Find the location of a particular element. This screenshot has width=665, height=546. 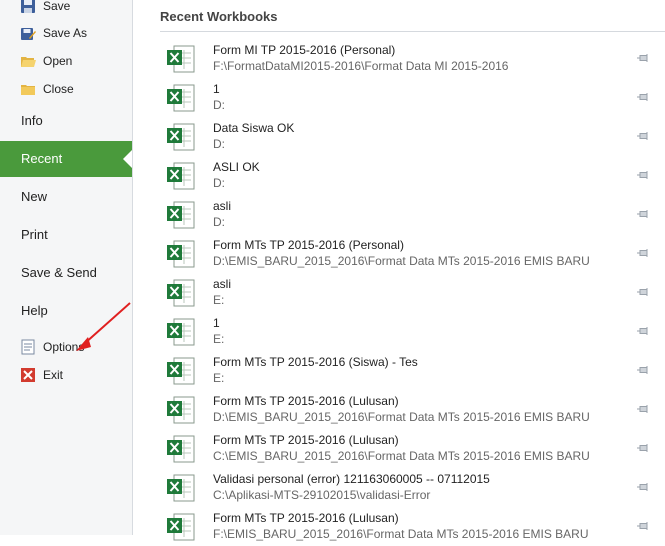

workbook-name: Form MTs TP 2015-2016 (Personal) is located at coordinates (308, 245).